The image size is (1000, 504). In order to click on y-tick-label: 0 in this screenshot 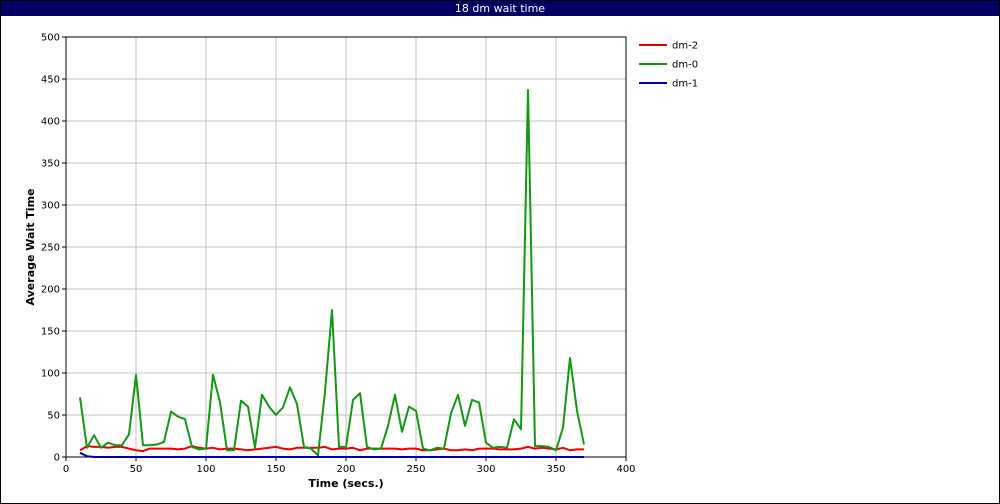, I will do `click(57, 458)`.